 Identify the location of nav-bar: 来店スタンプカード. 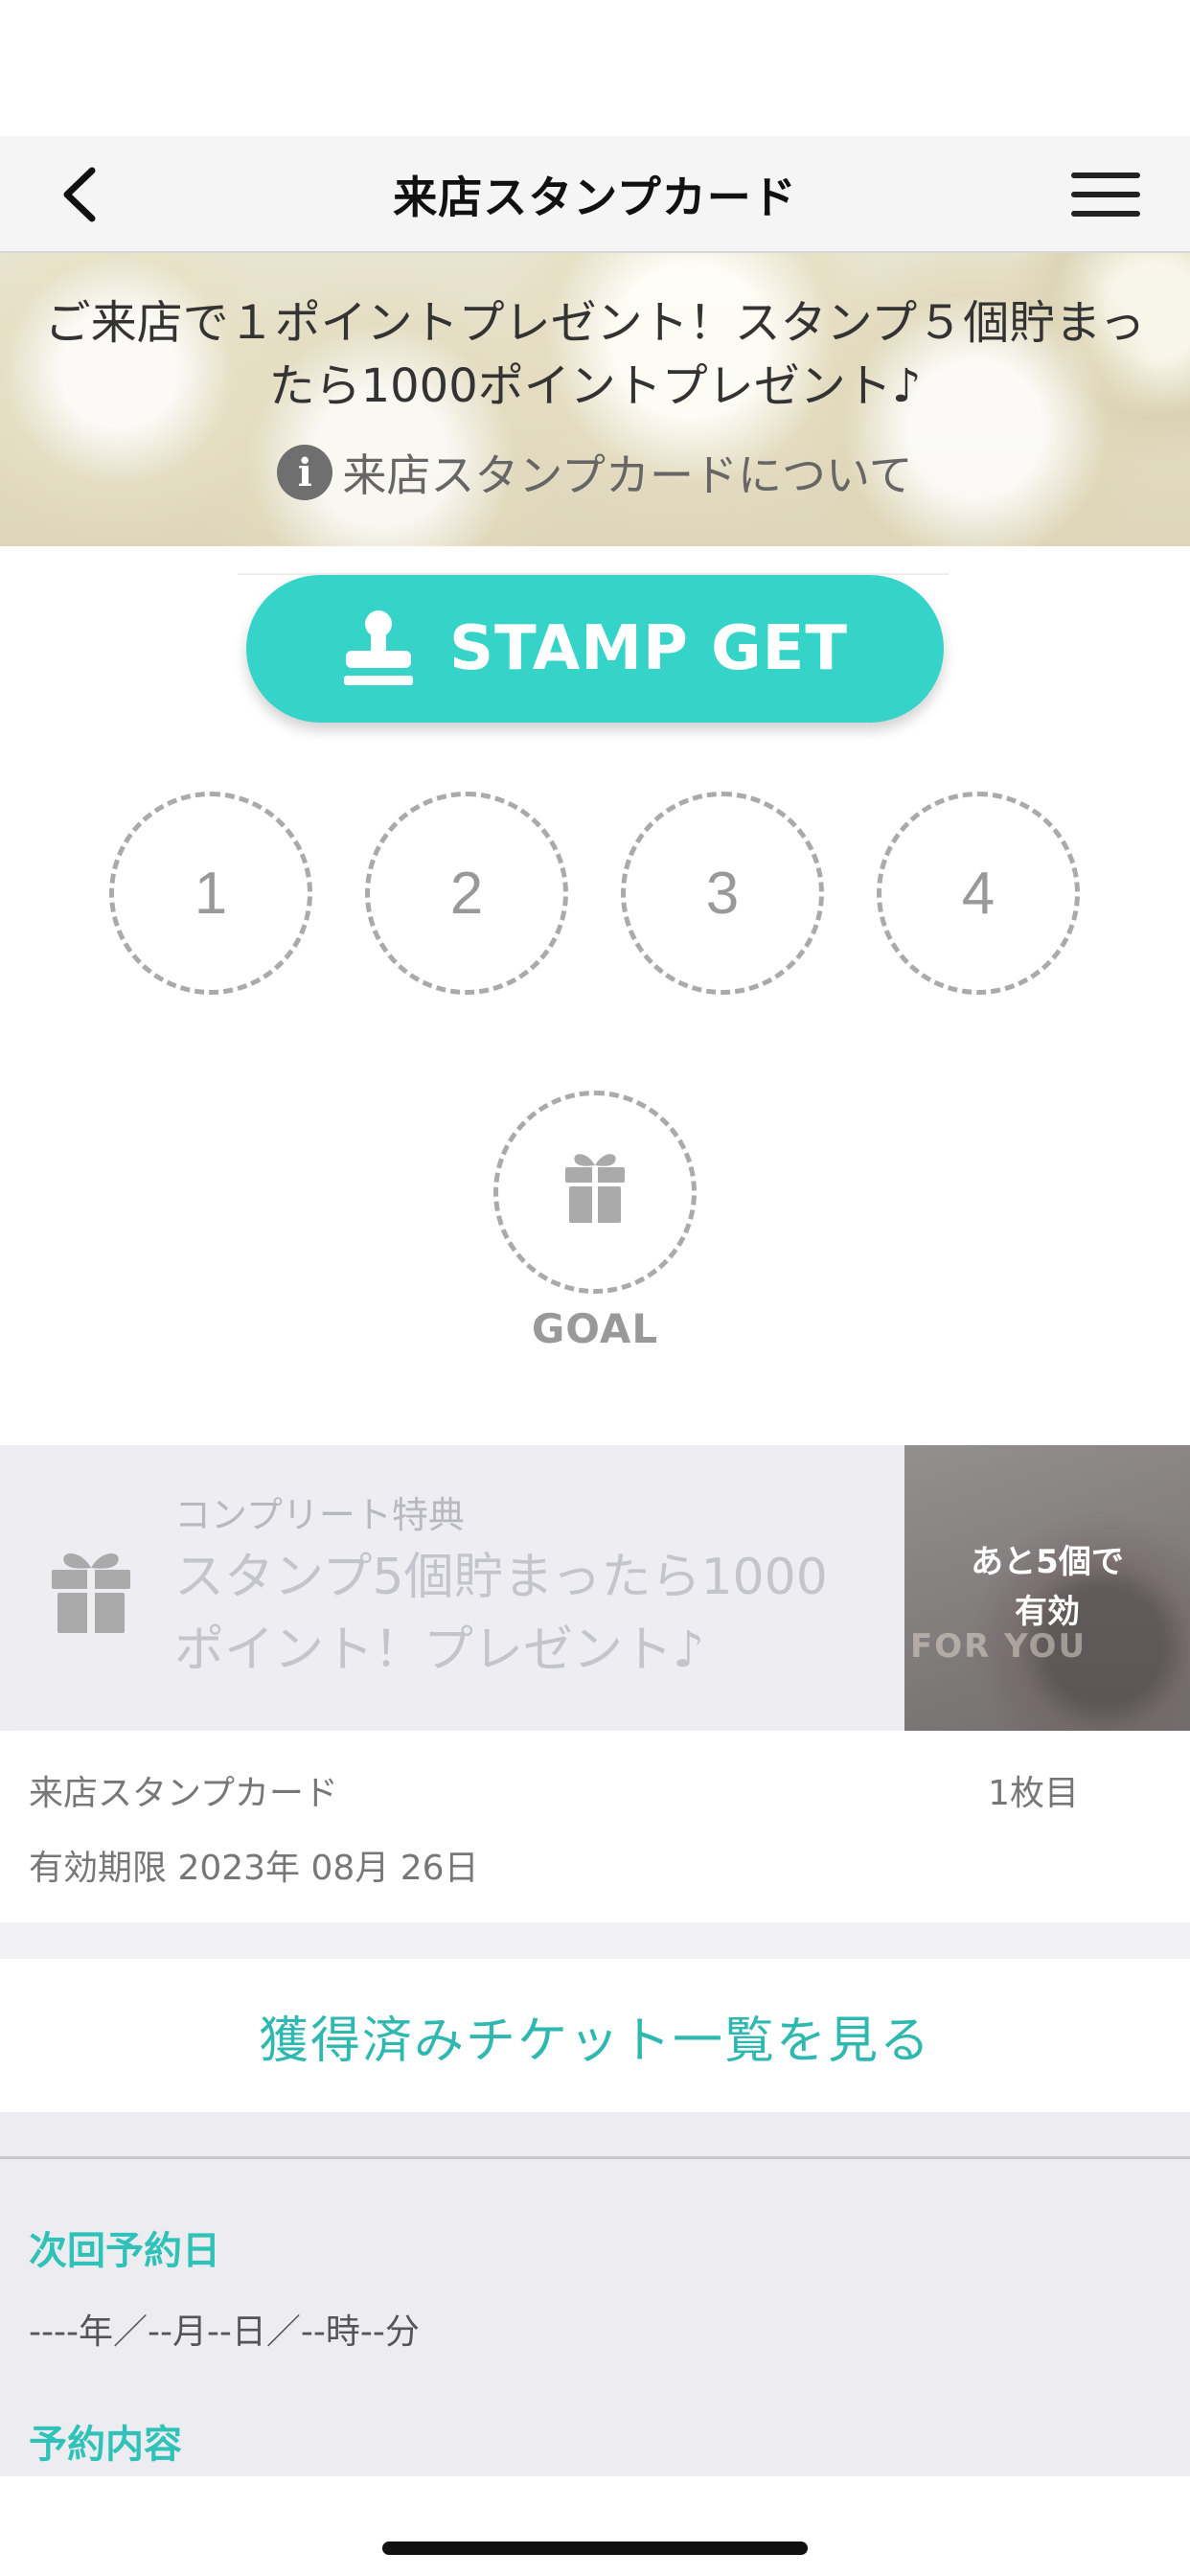
(595, 194).